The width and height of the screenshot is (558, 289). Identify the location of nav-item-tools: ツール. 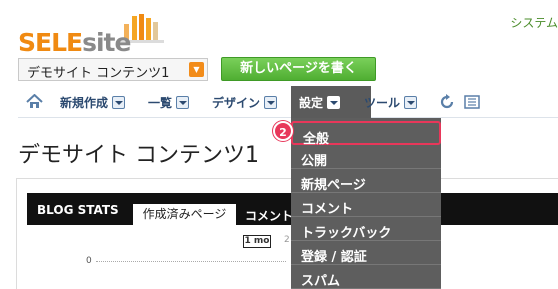
(391, 102).